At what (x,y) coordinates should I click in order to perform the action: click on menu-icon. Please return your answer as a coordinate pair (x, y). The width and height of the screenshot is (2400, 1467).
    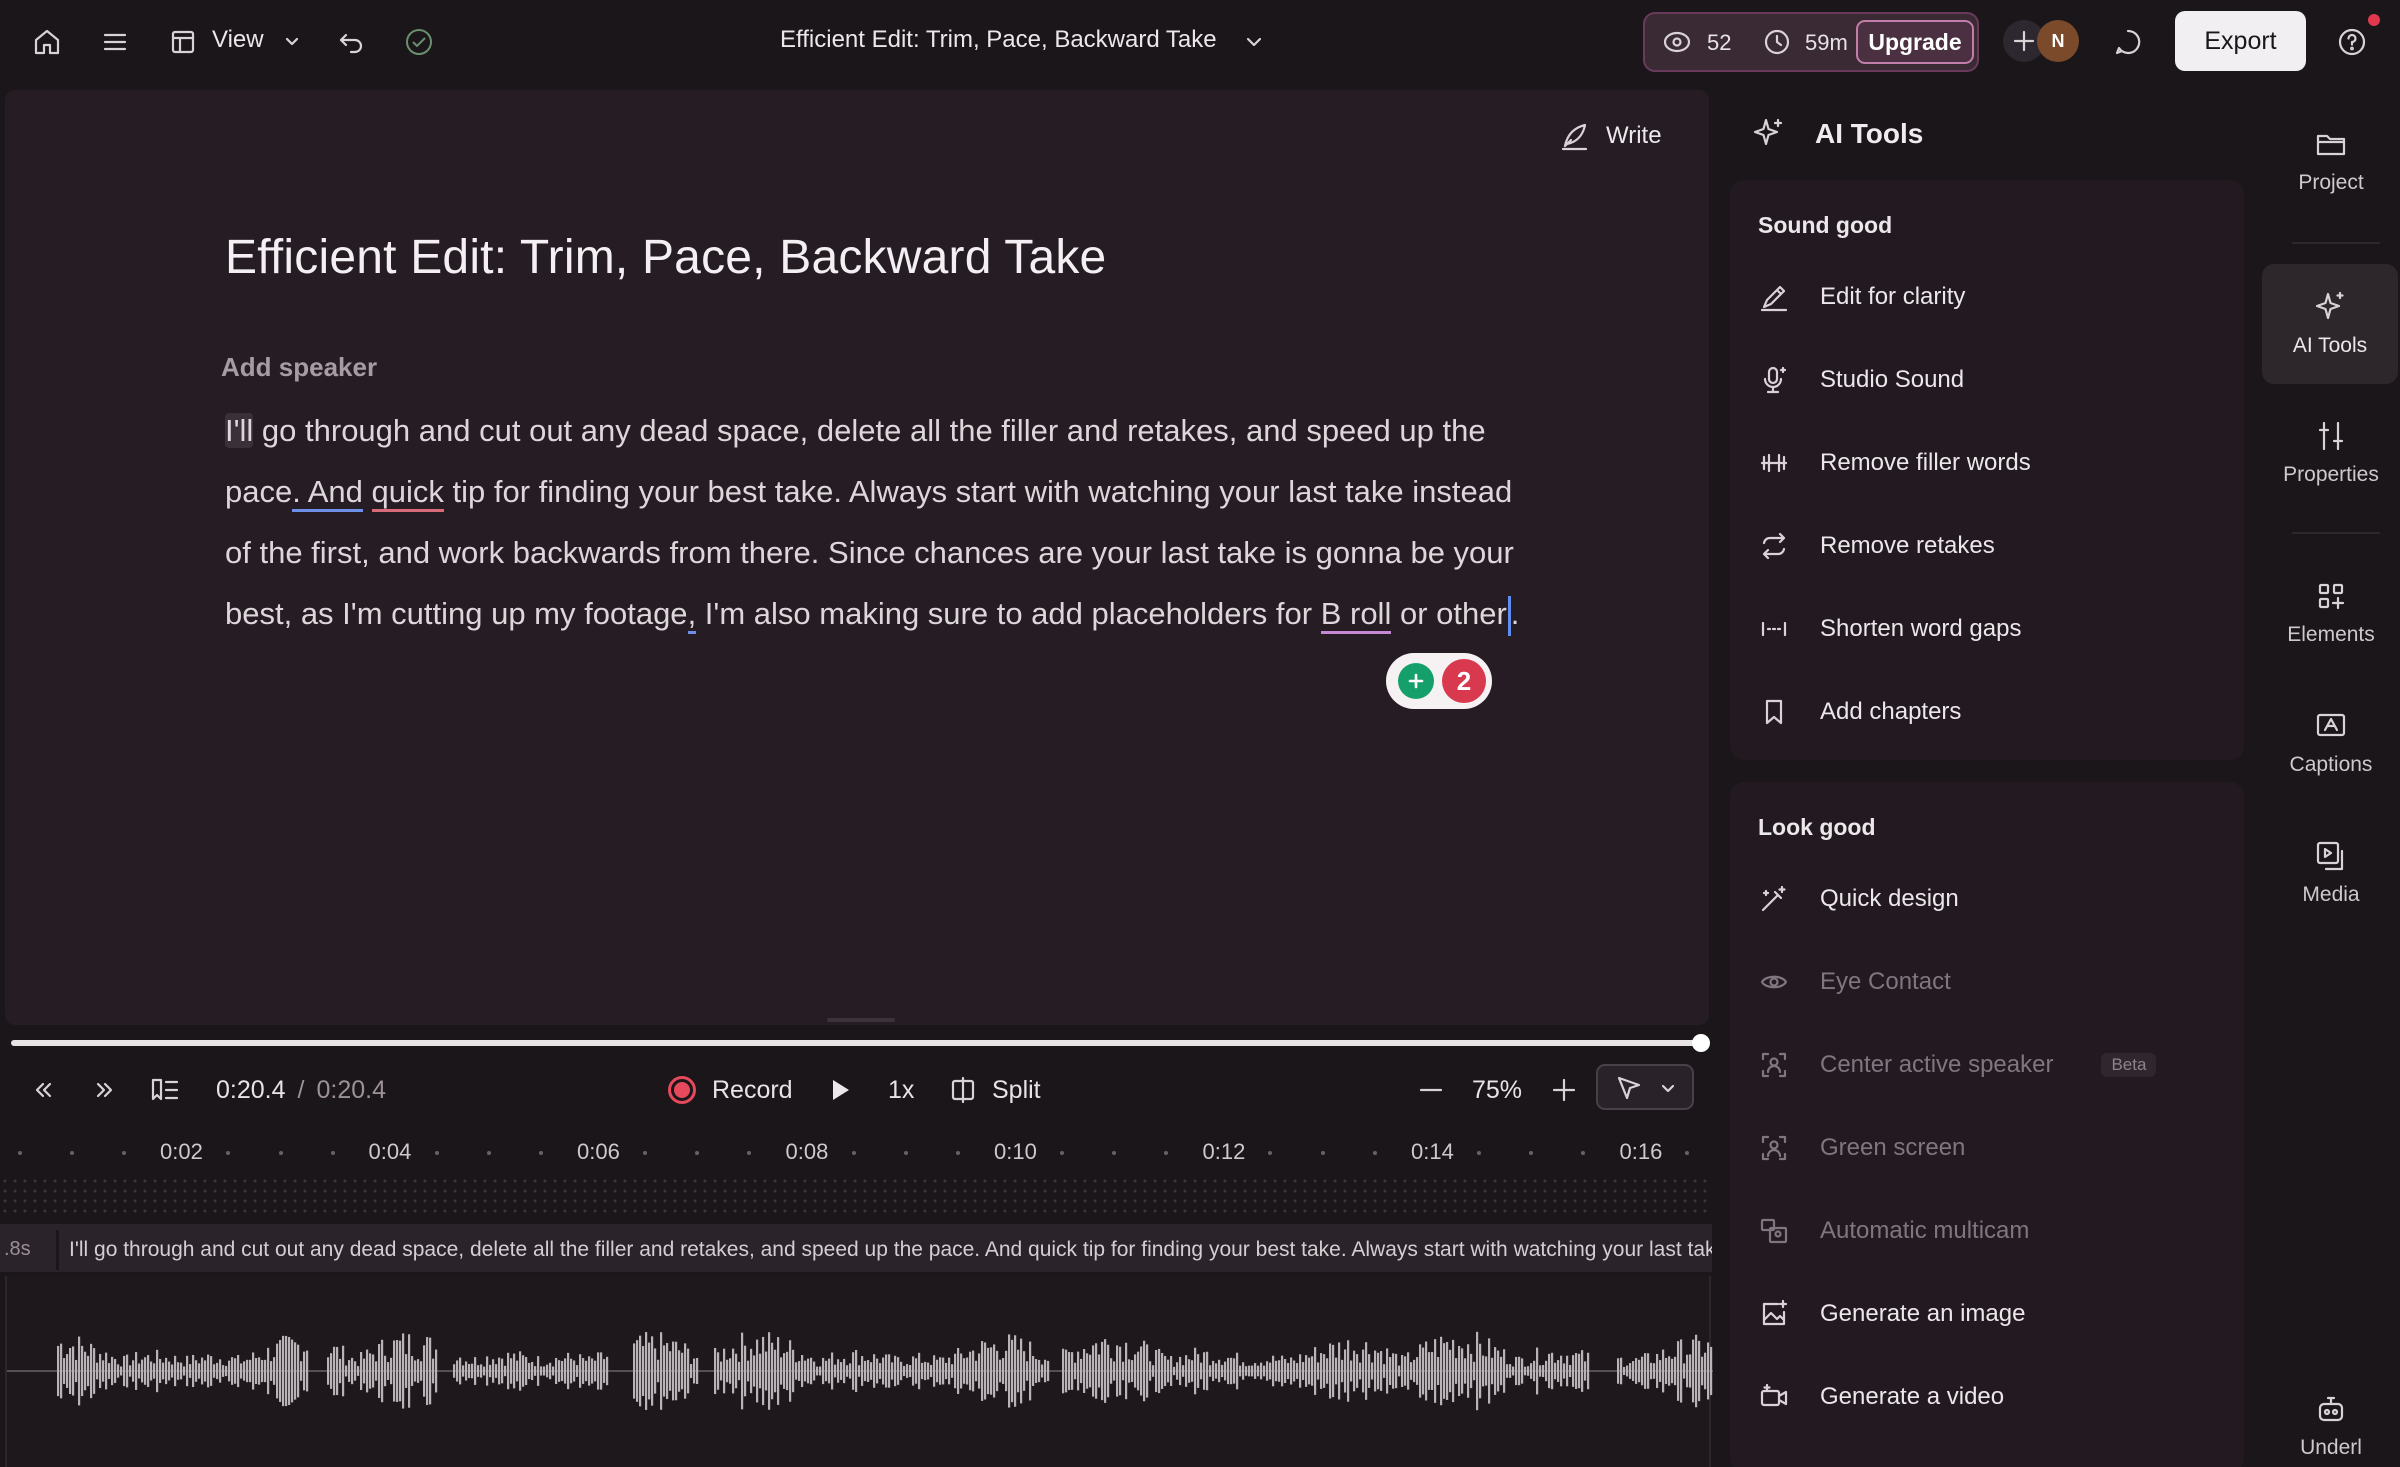
    Looking at the image, I should click on (115, 42).